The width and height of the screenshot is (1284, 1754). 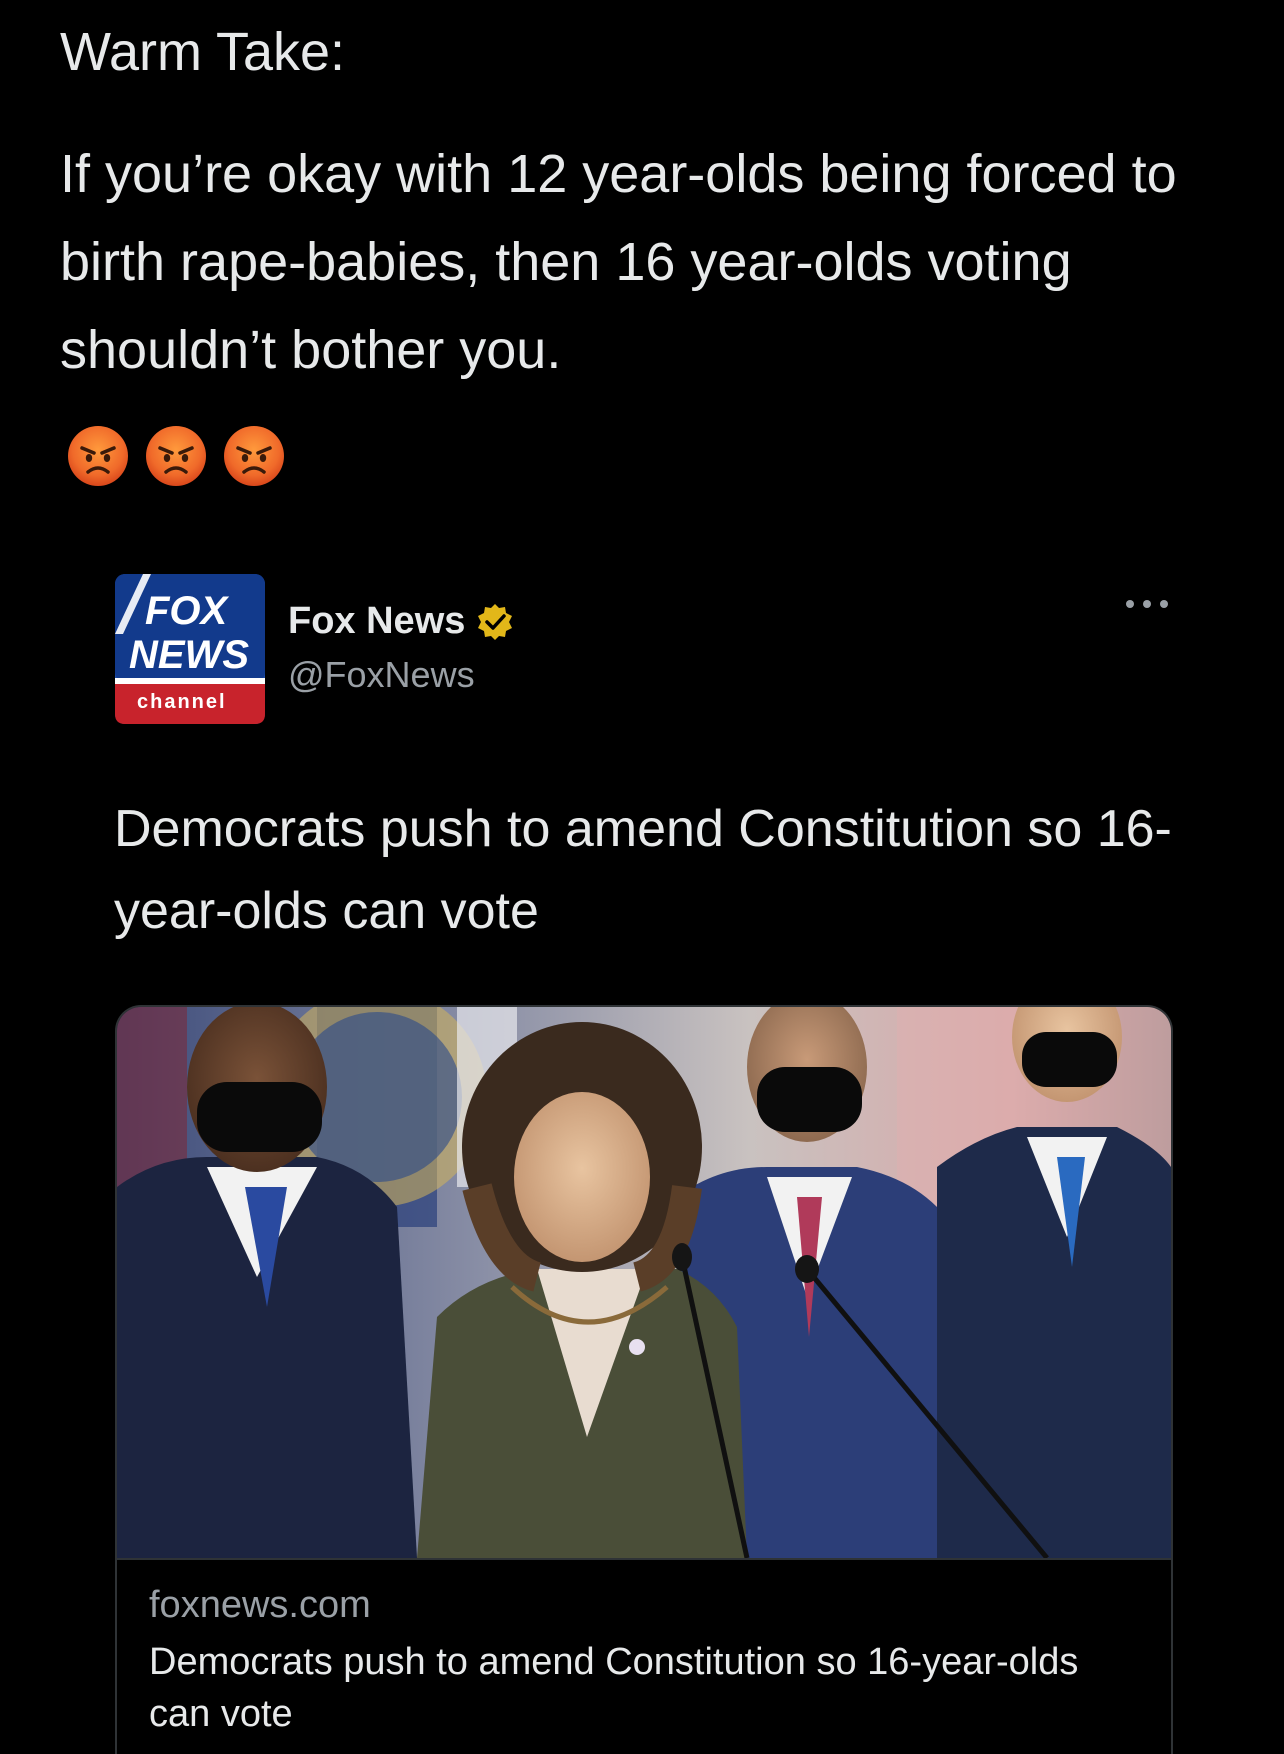 What do you see at coordinates (260, 1605) in the screenshot?
I see `link-domain: foxnews.com` at bounding box center [260, 1605].